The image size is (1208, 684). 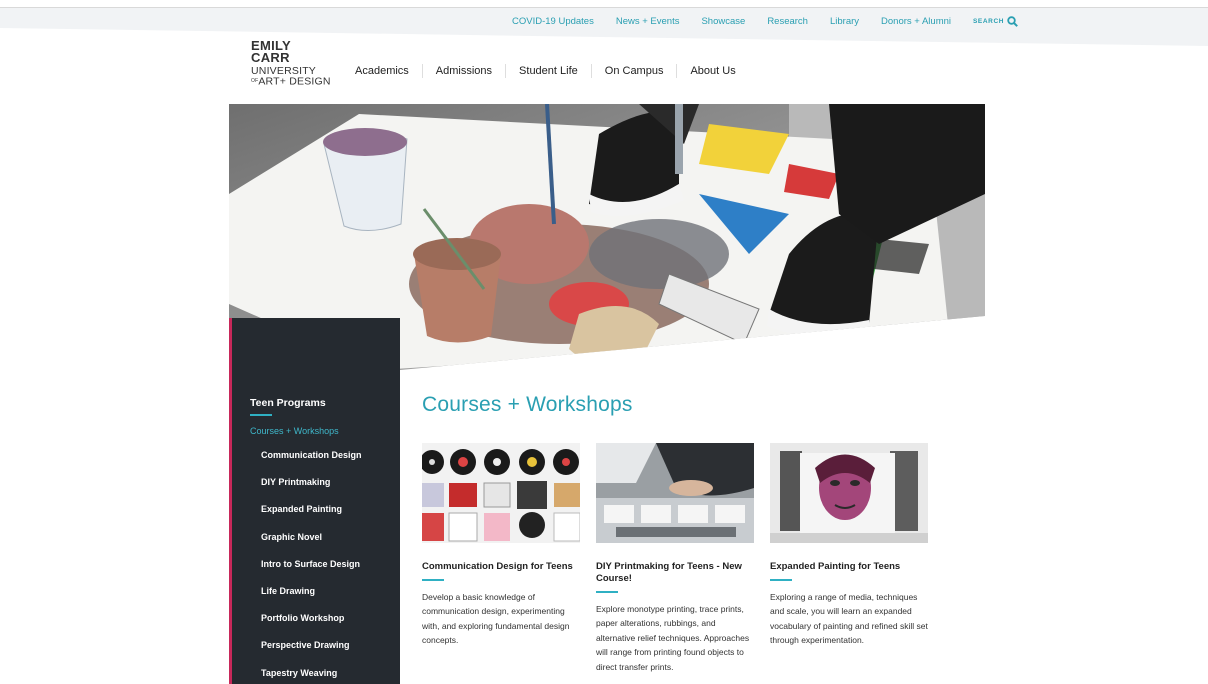 What do you see at coordinates (388, 71) in the screenshot?
I see `nav-academics: Academics` at bounding box center [388, 71].